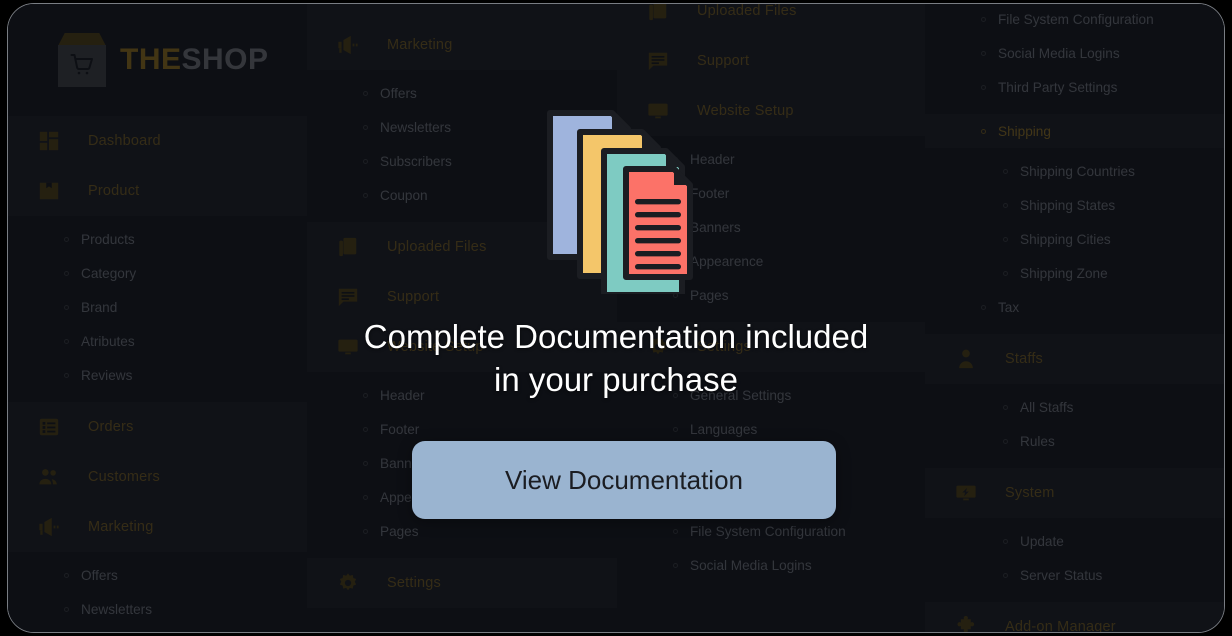 The image size is (1232, 636). Describe the element at coordinates (620, 198) in the screenshot. I see `stacked-documents-icon` at that location.